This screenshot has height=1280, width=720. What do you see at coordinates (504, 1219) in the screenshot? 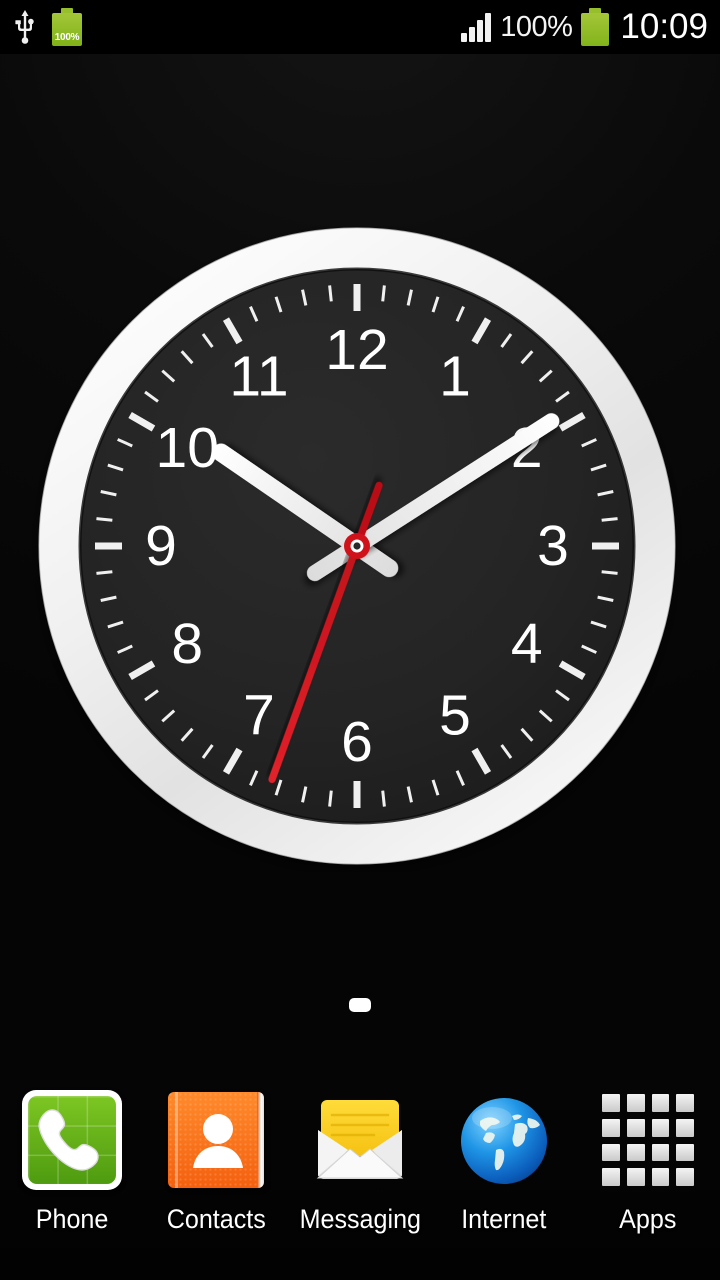
I see `dock-label-internet: Internet` at bounding box center [504, 1219].